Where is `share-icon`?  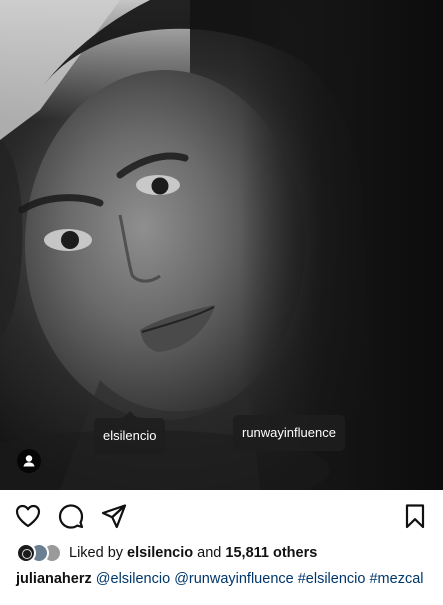
share-icon is located at coordinates (114, 516).